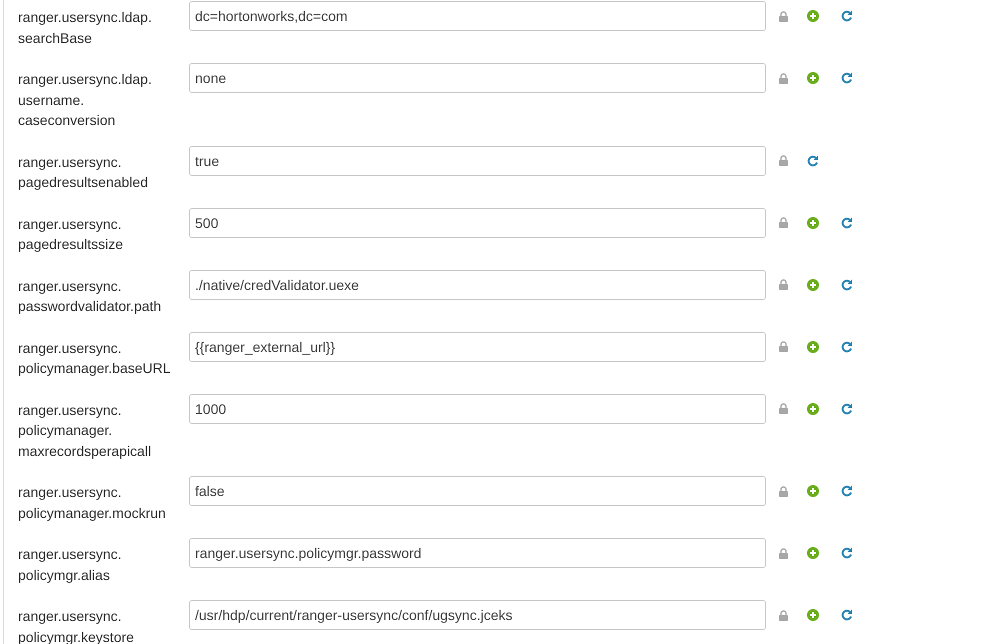 This screenshot has width=999, height=644. What do you see at coordinates (477, 615) in the screenshot?
I see `value-field: /usr/hdp/current/ranger-usersync/conf/ugsync.jceks` at bounding box center [477, 615].